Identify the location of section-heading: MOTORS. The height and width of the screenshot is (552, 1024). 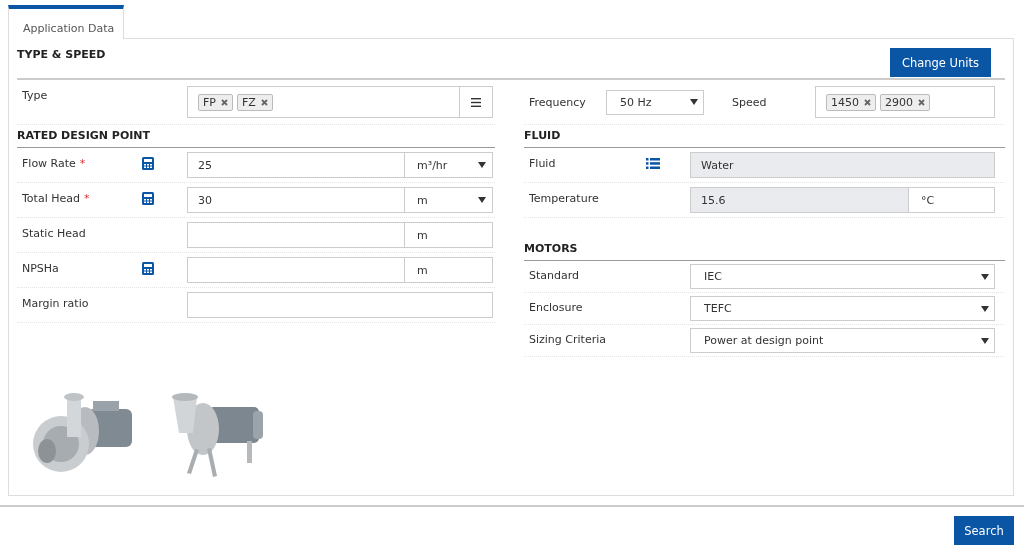
(551, 248).